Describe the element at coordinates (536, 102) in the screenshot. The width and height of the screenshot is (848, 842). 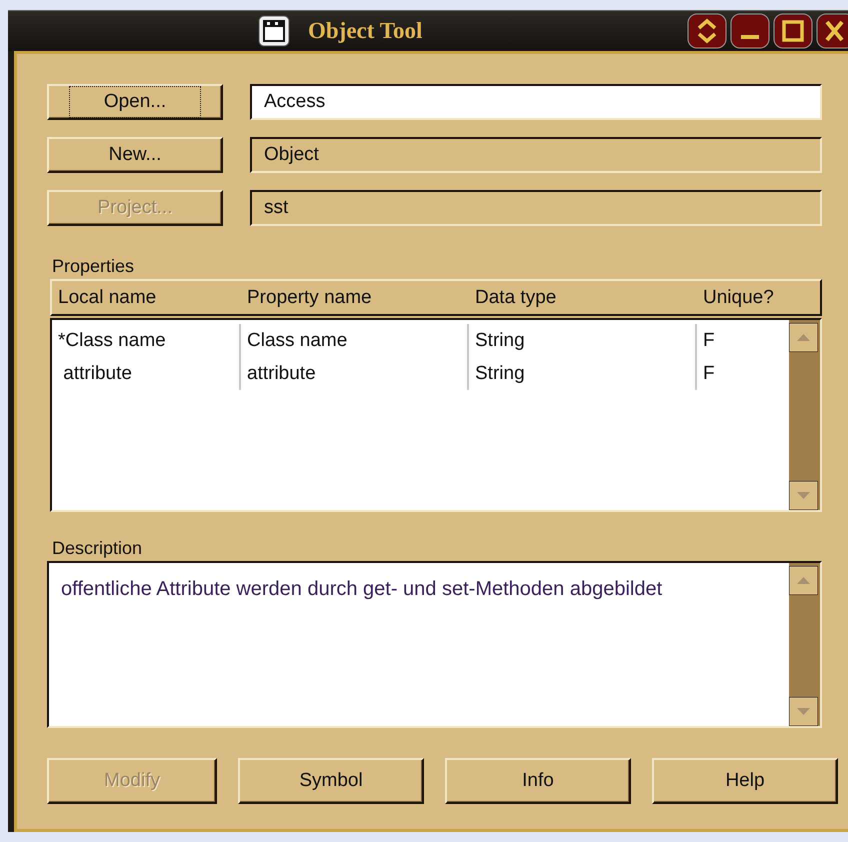
I see `text-field: Access` at that location.